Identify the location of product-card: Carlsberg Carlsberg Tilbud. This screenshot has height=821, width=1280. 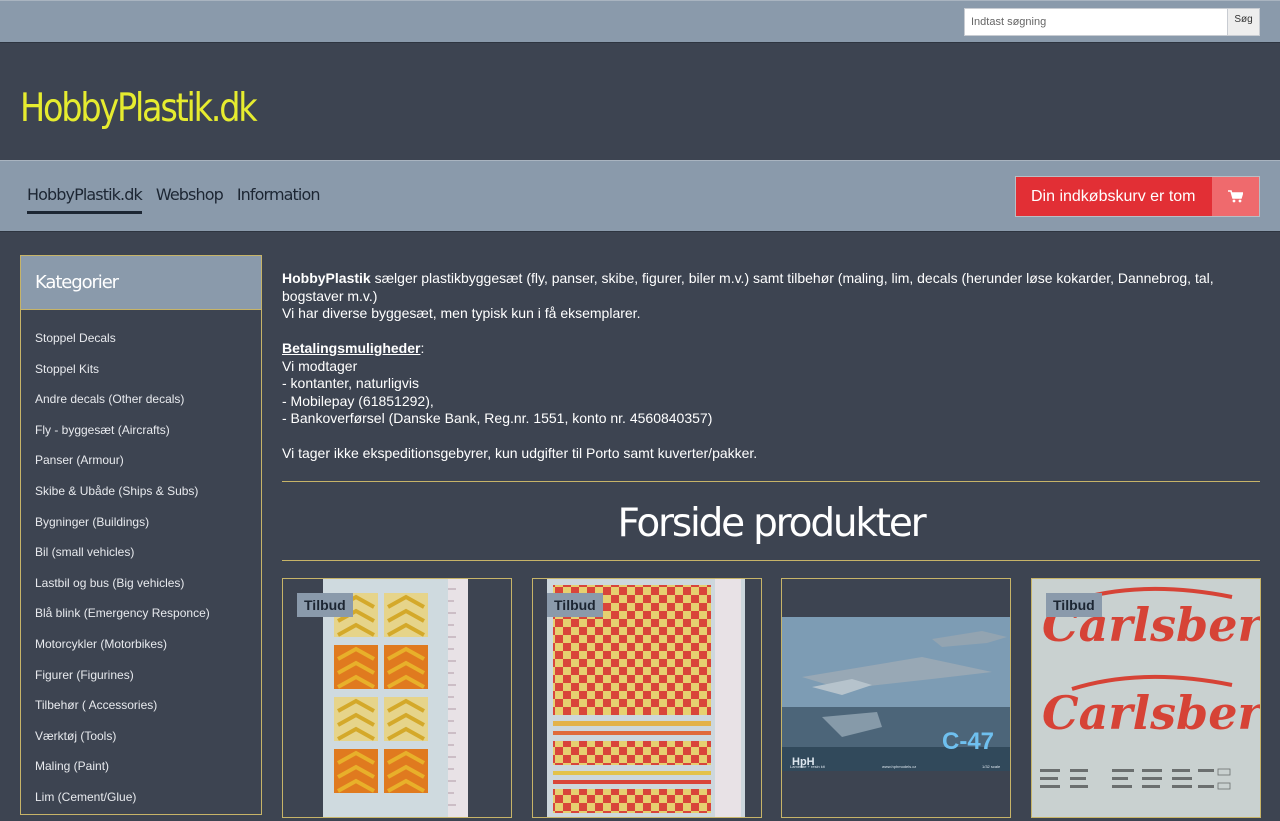
(1146, 698).